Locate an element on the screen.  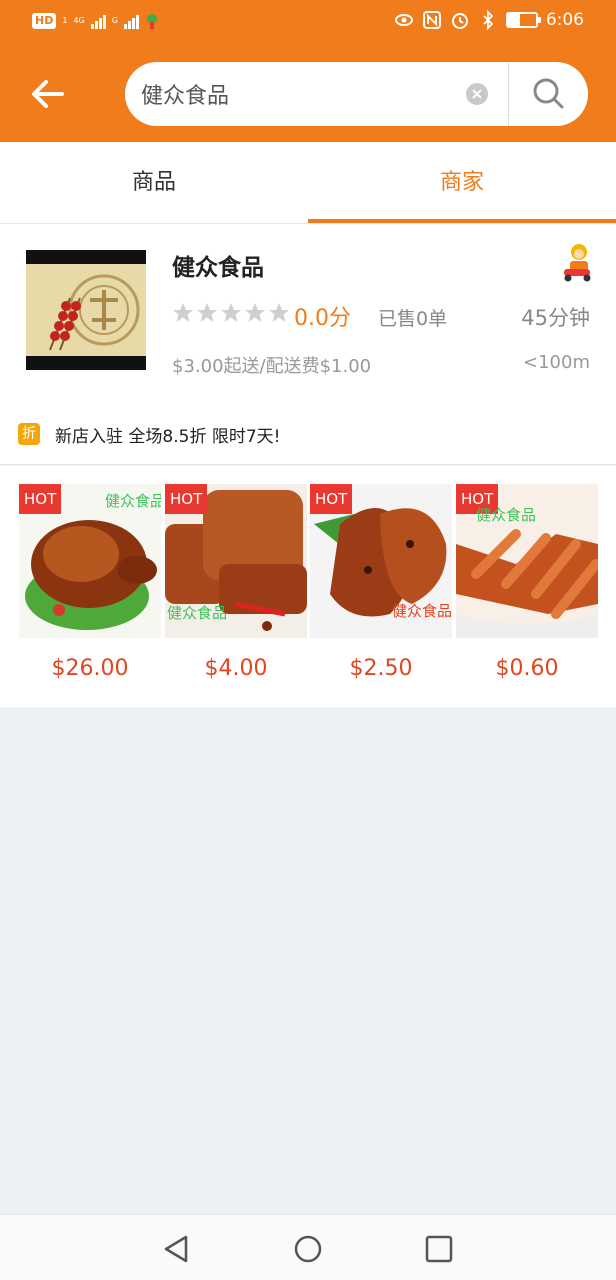
navigation-bar is located at coordinates (308, 1247).